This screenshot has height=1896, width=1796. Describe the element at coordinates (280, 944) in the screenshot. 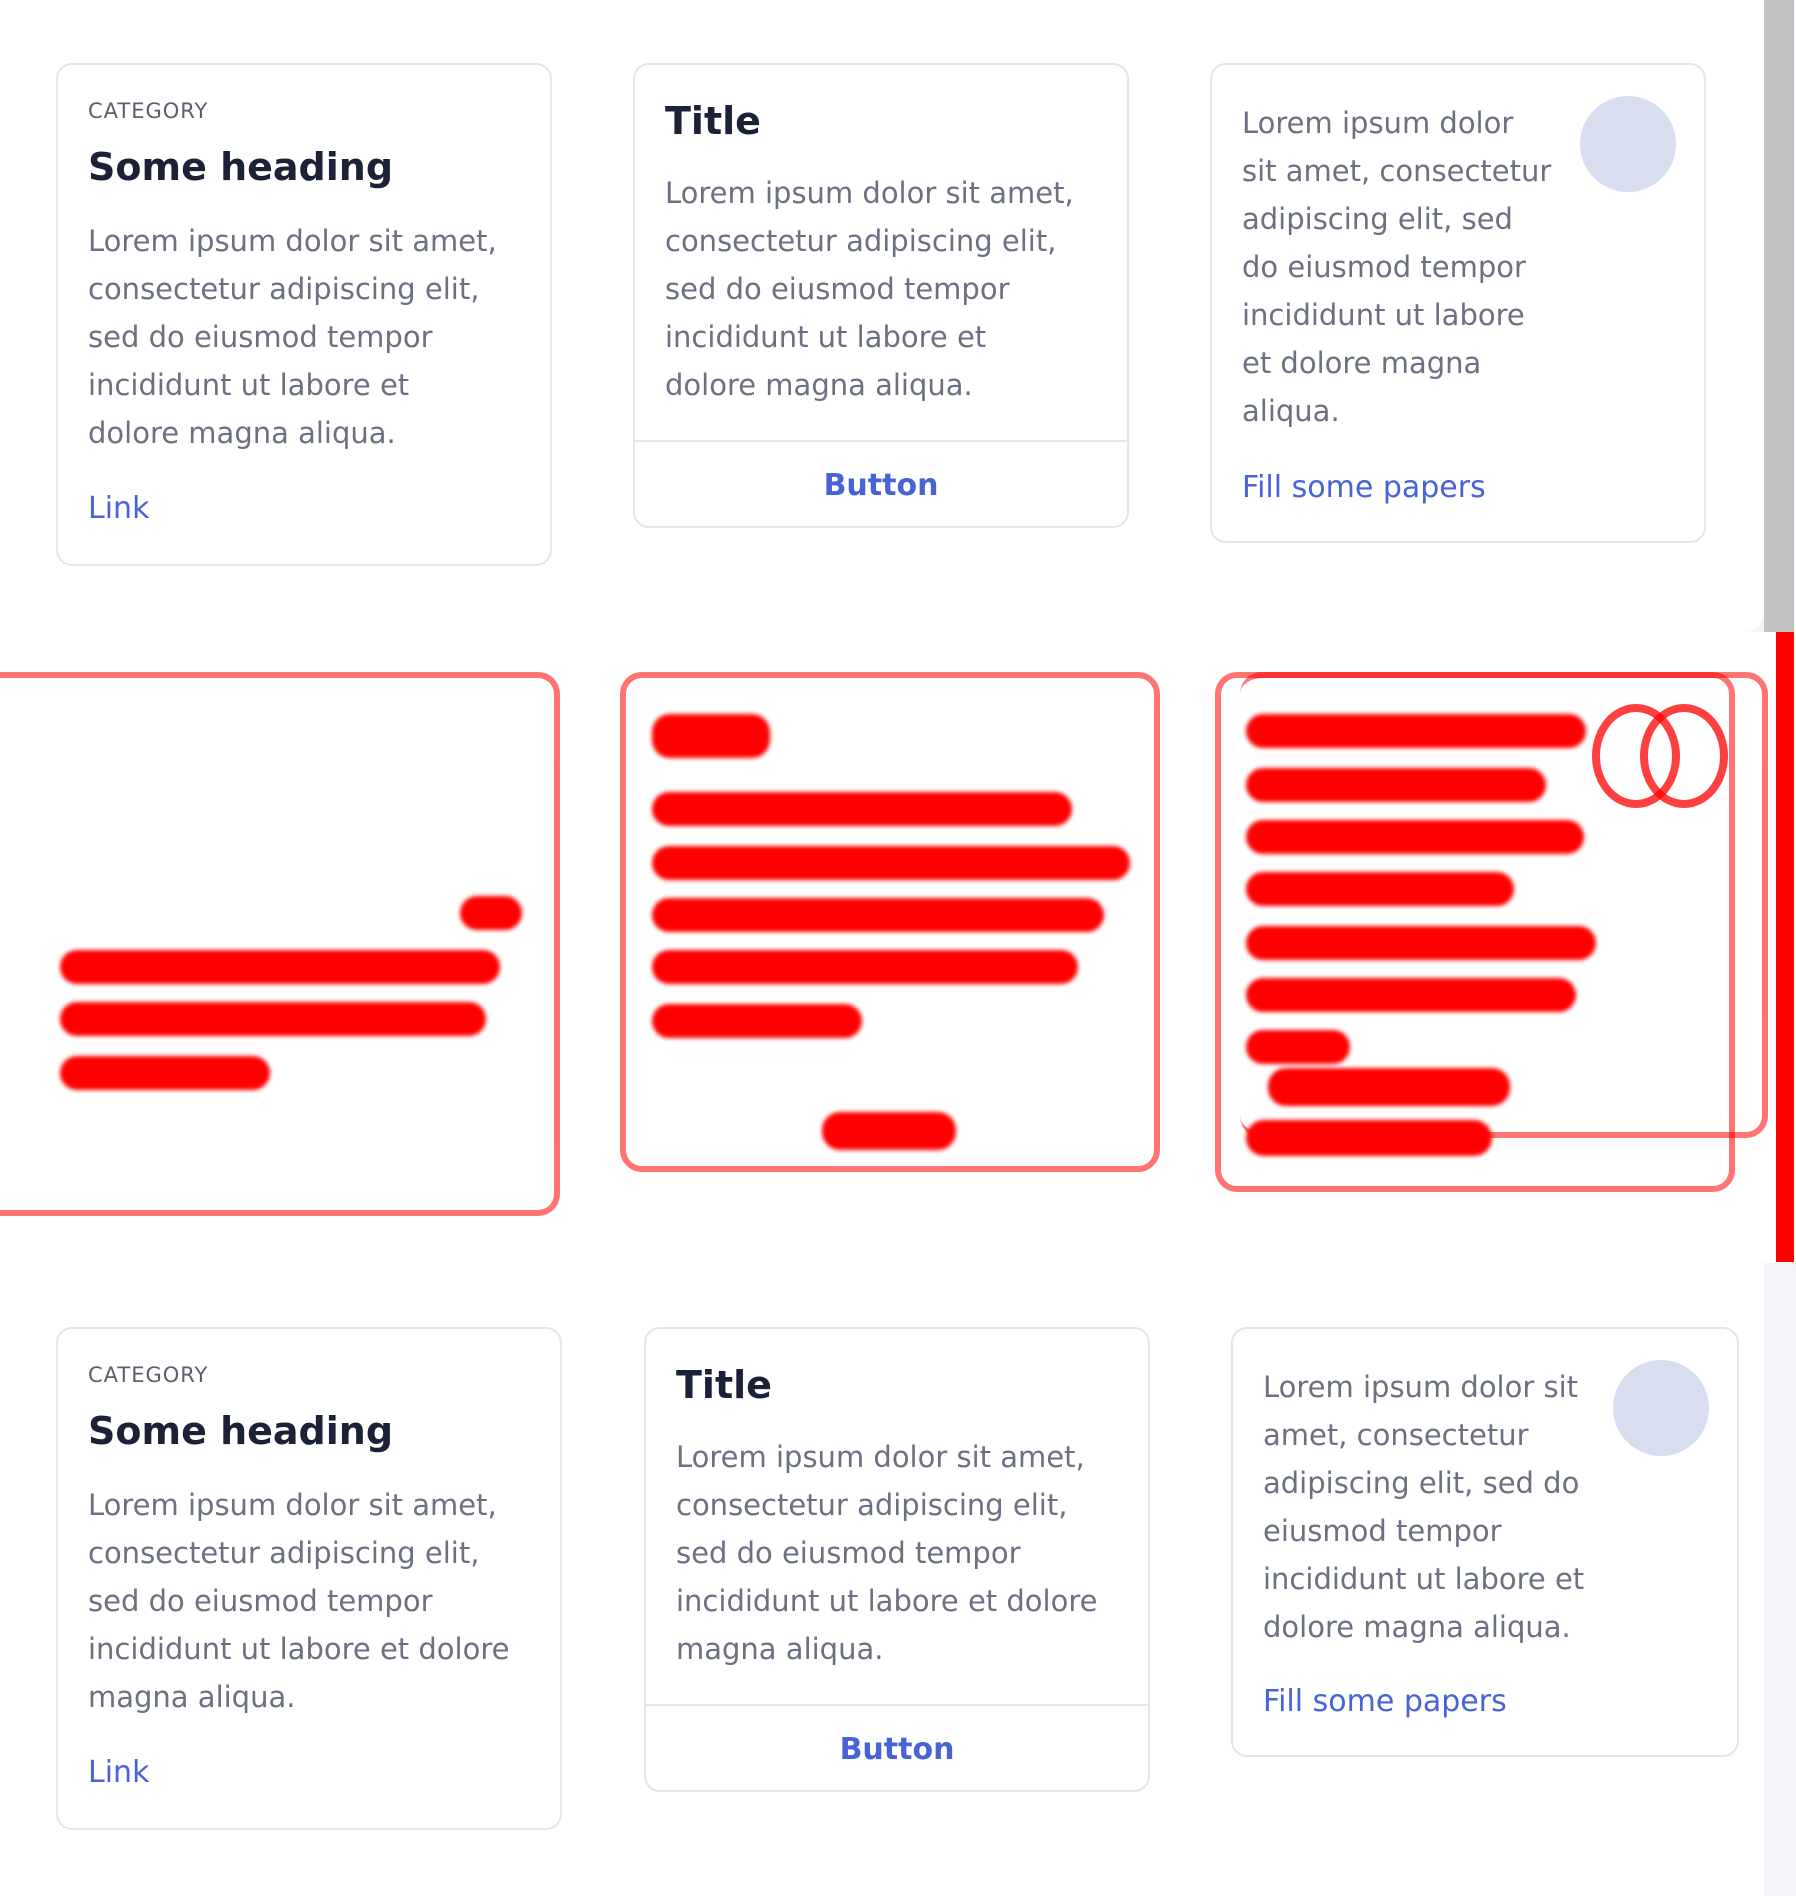

I see `diff-card-outline` at that location.